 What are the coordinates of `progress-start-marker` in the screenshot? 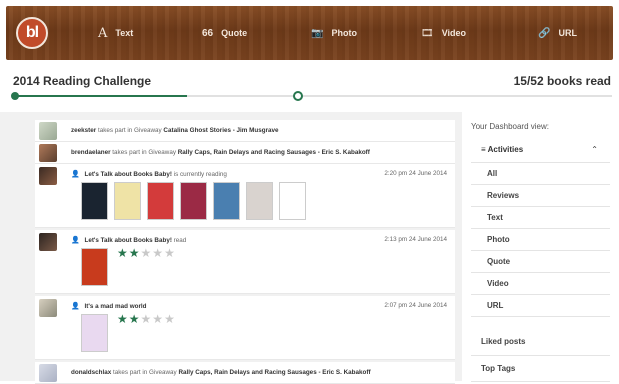 It's located at (15, 96).